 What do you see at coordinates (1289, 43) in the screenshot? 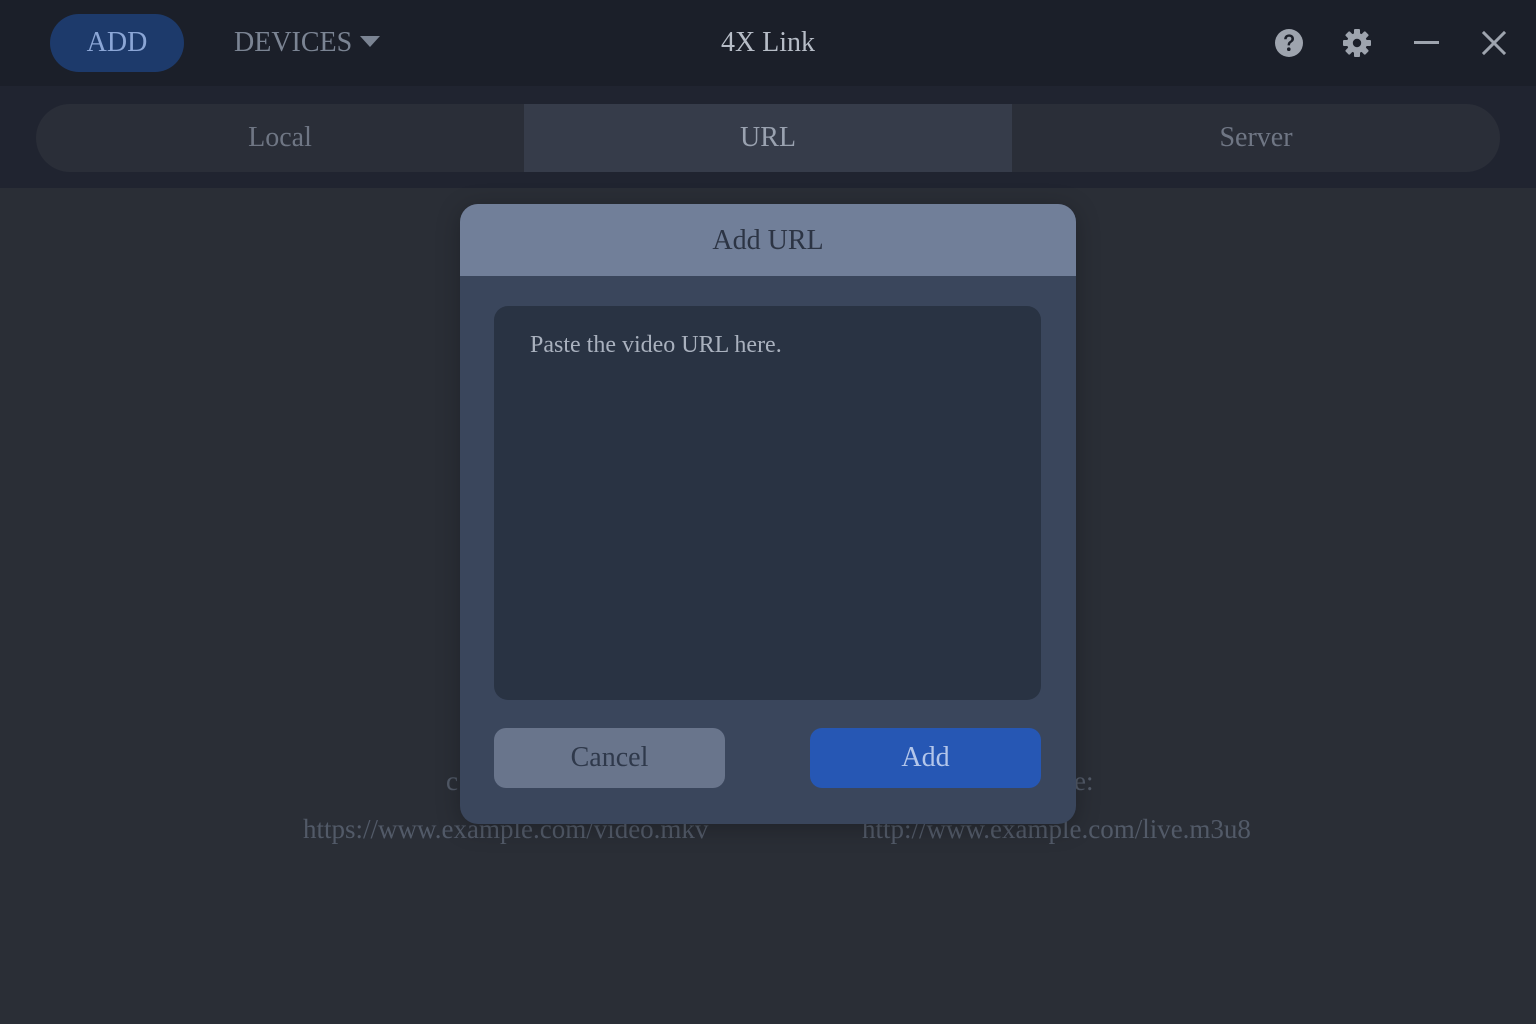
I see `help-icon` at bounding box center [1289, 43].